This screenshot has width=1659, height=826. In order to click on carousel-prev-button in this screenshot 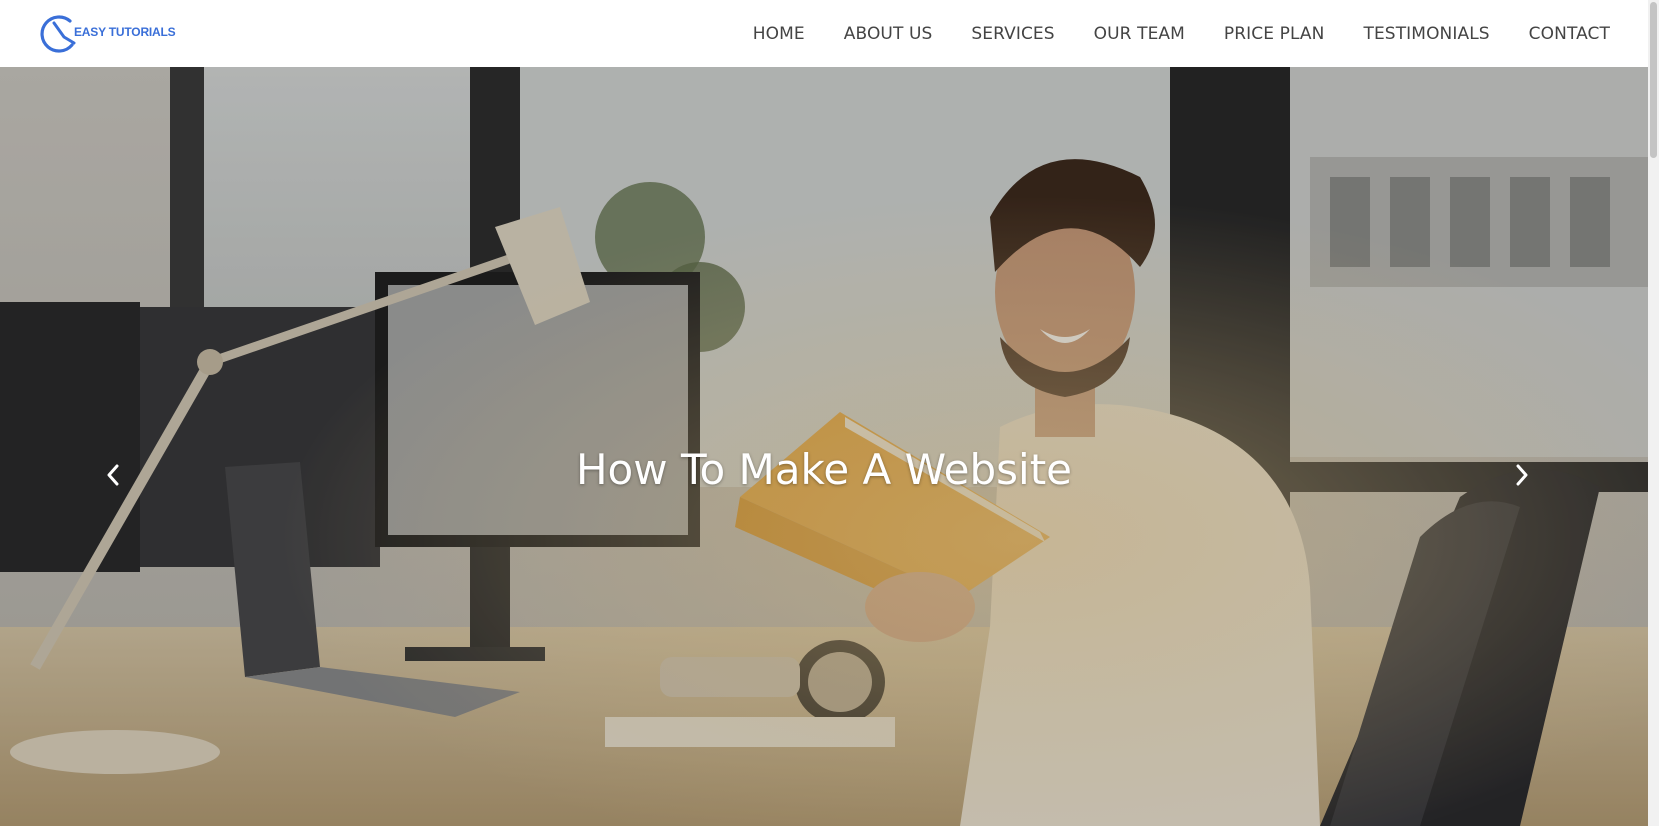, I will do `click(113, 475)`.